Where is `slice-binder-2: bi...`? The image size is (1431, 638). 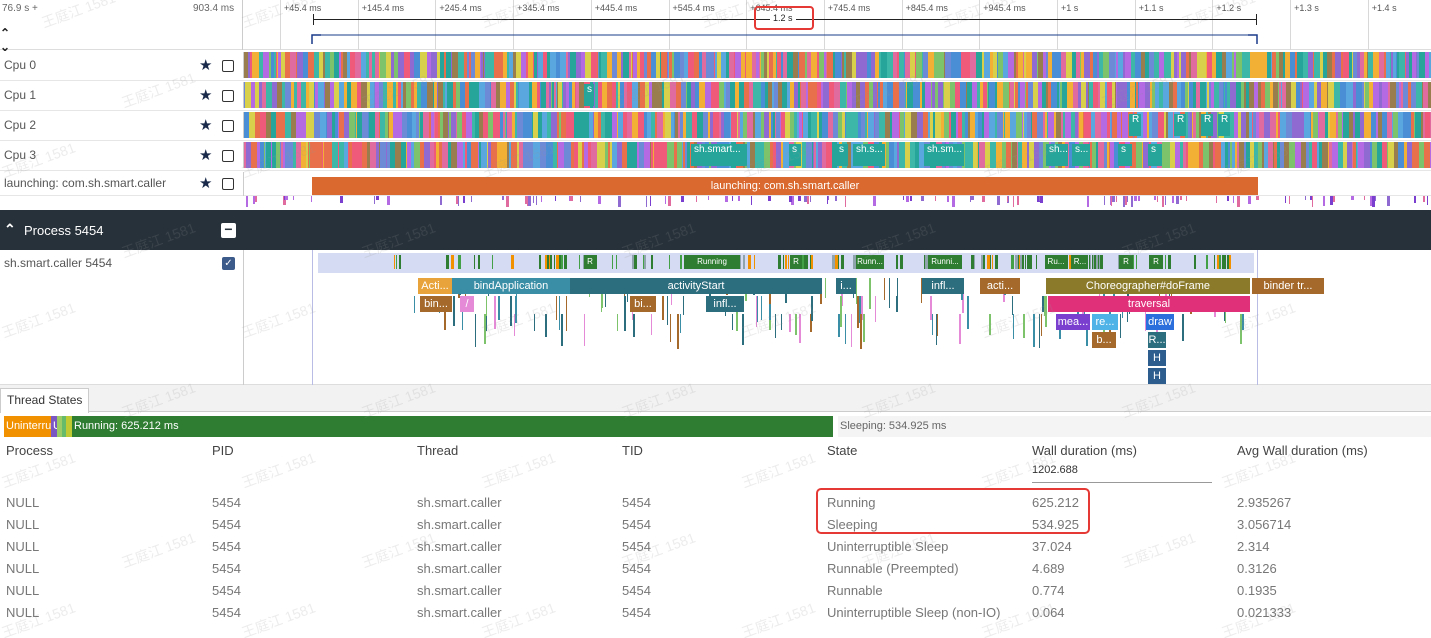 slice-binder-2: bi... is located at coordinates (643, 304).